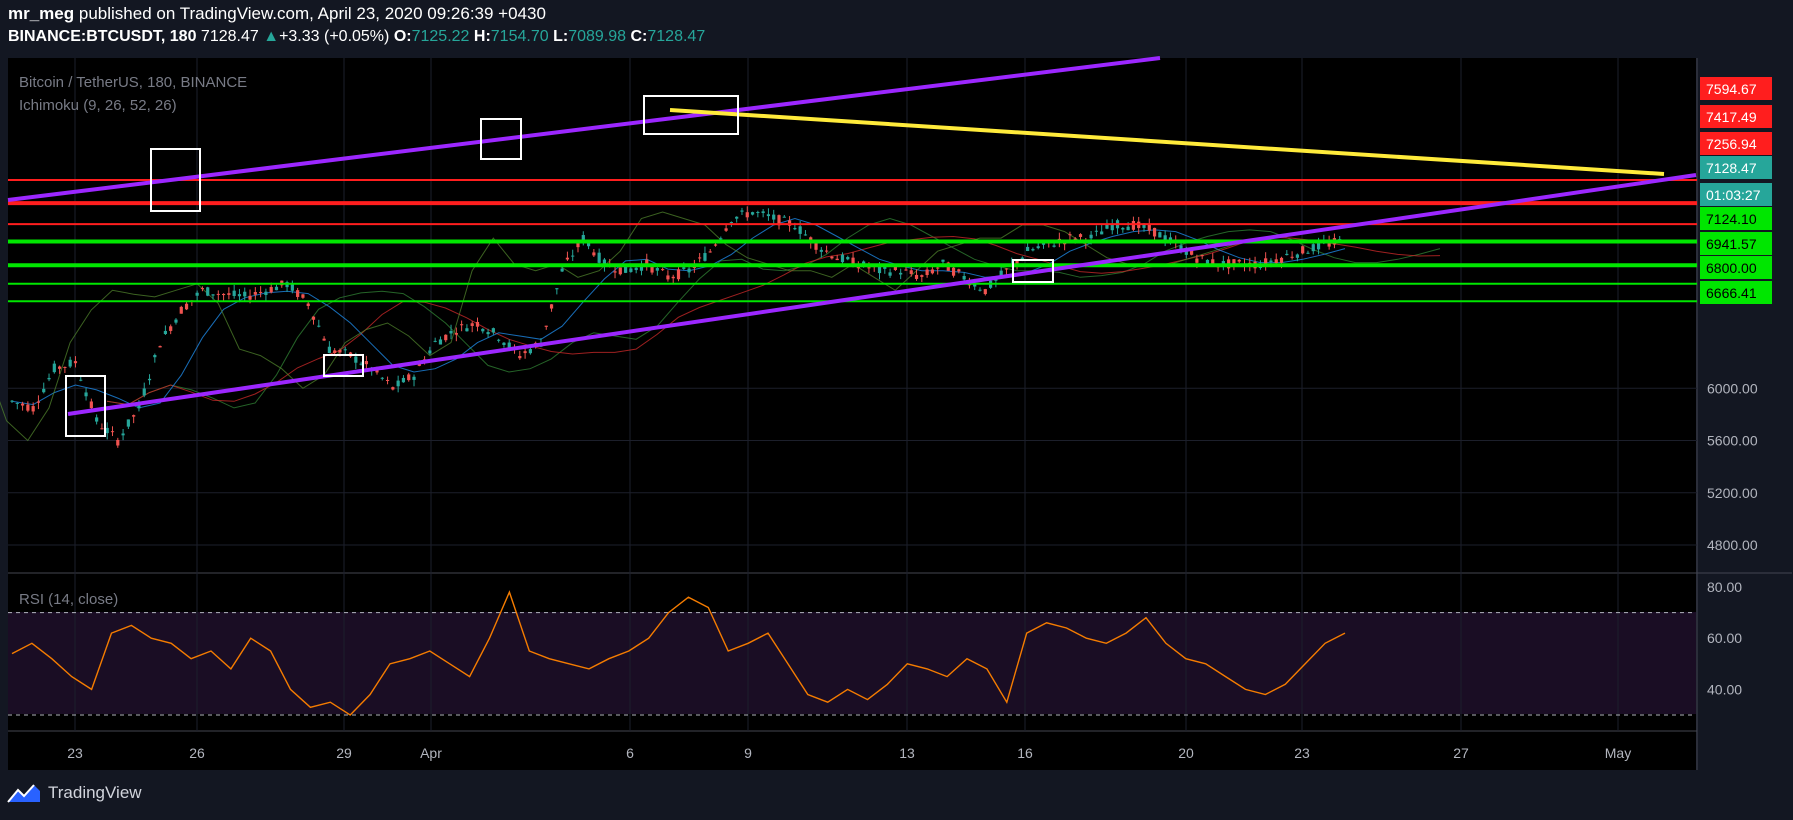  What do you see at coordinates (344, 753) in the screenshot?
I see `x-tick-label: 29` at bounding box center [344, 753].